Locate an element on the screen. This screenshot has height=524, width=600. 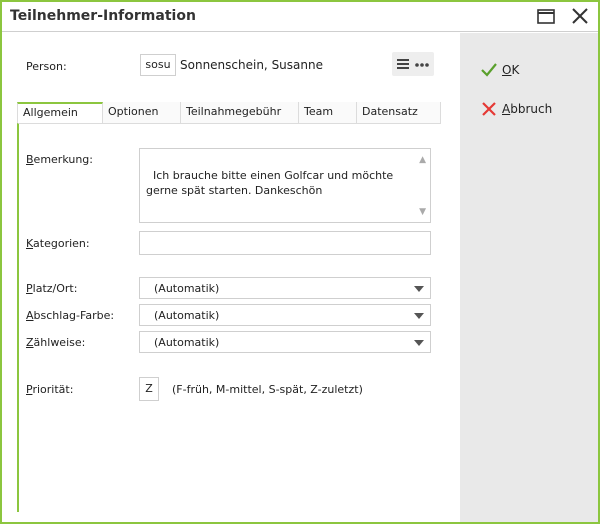
zaehlweise-select: (Automatik) is located at coordinates (285, 342).